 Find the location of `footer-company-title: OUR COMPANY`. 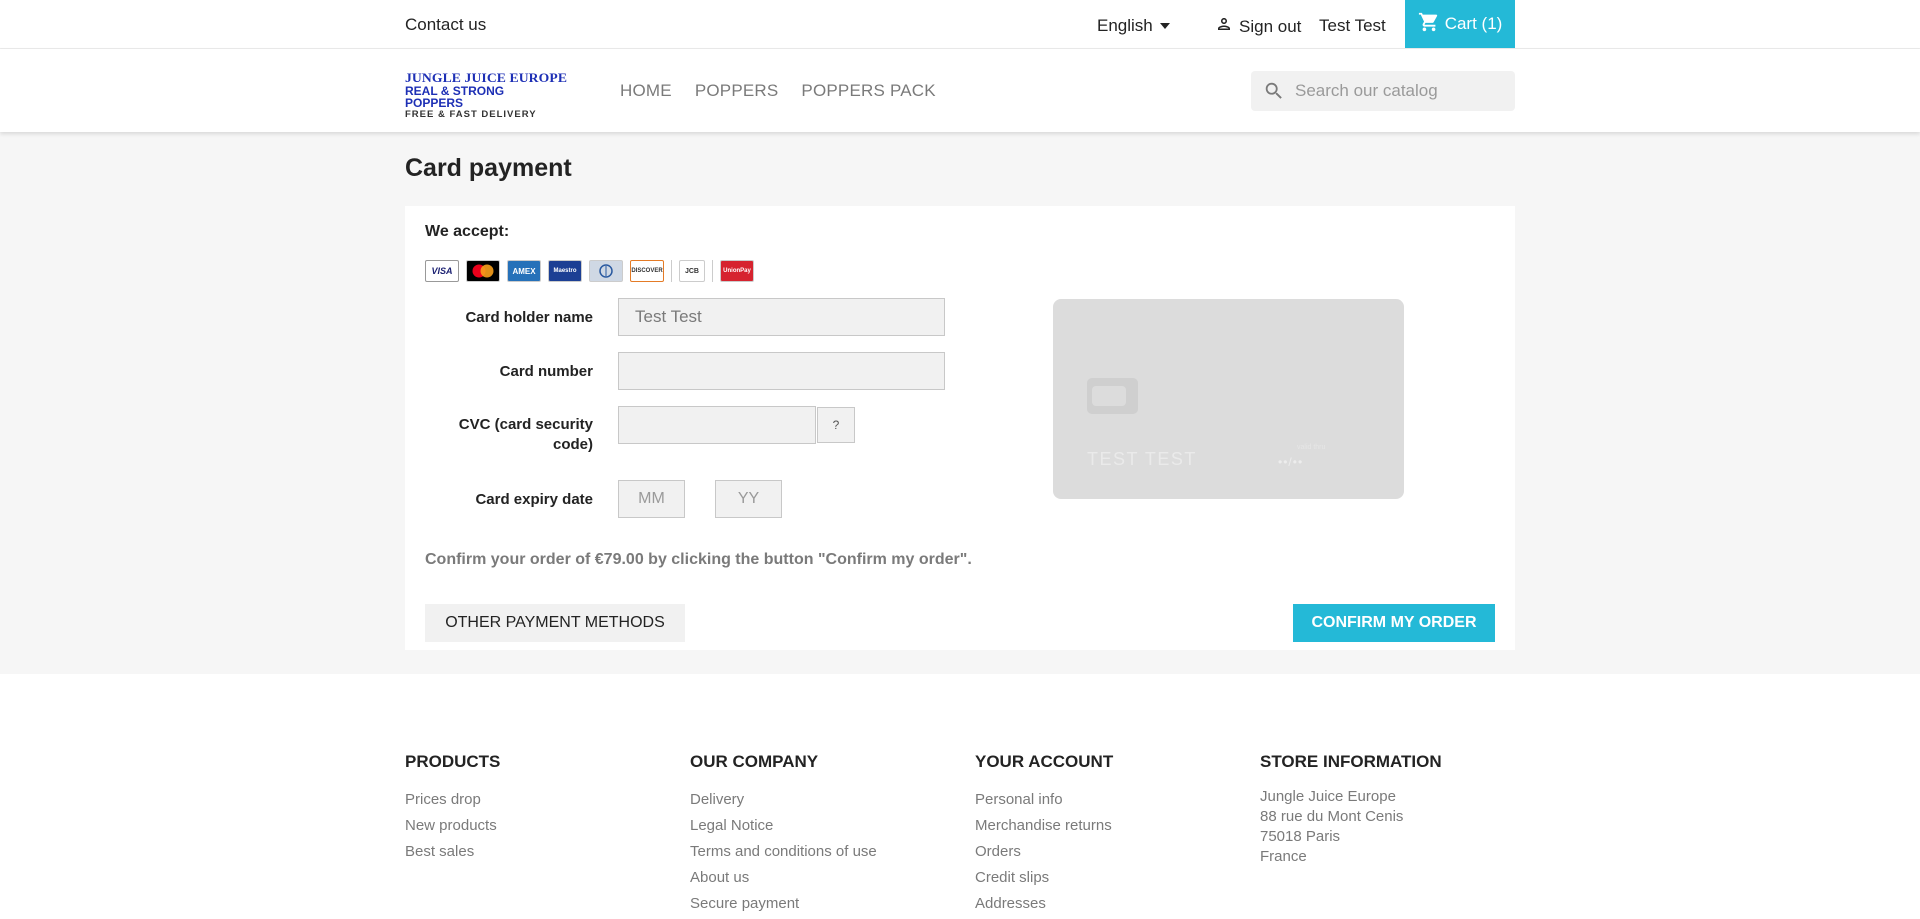

footer-company-title: OUR COMPANY is located at coordinates (754, 761).